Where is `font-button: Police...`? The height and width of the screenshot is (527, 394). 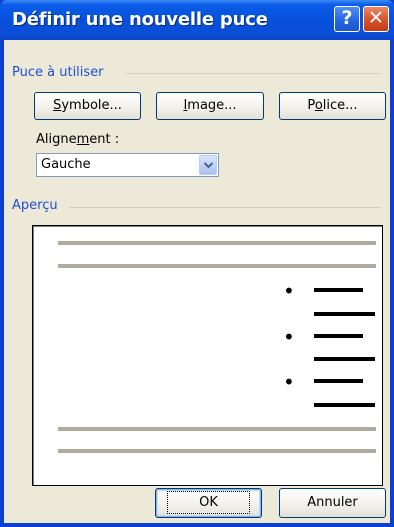
font-button: Police... is located at coordinates (332, 106).